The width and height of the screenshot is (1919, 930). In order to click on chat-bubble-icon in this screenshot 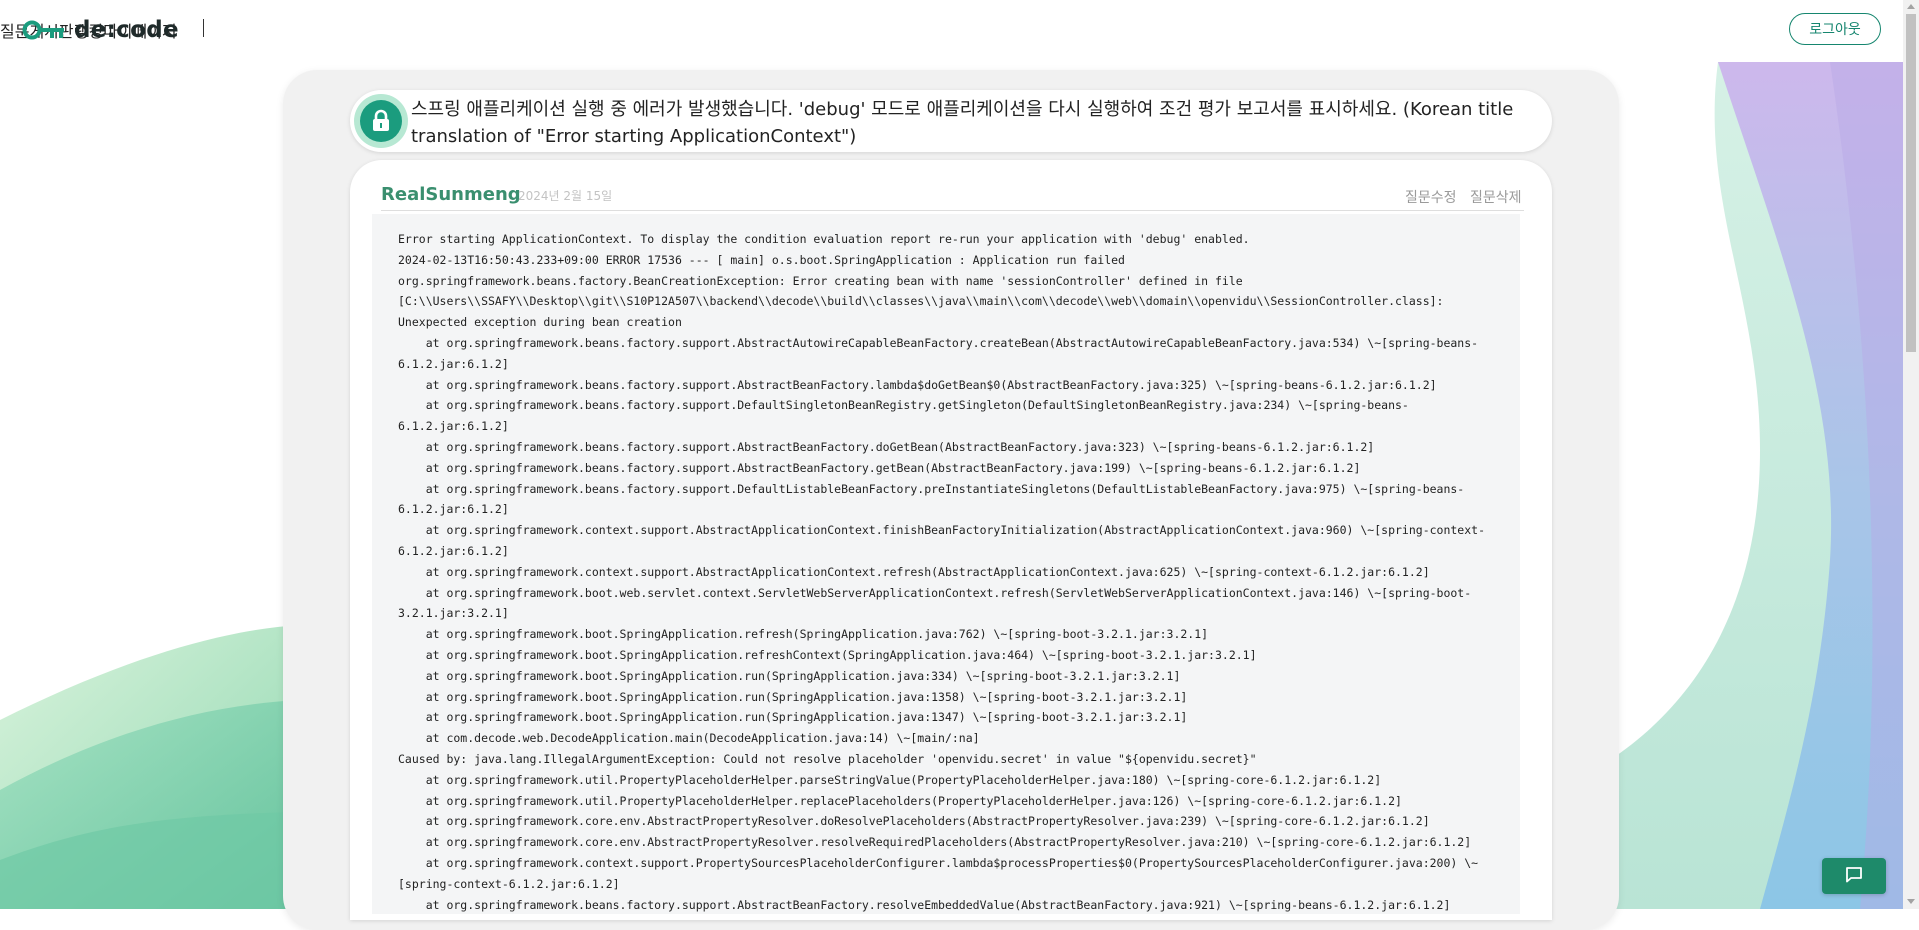, I will do `click(1854, 876)`.